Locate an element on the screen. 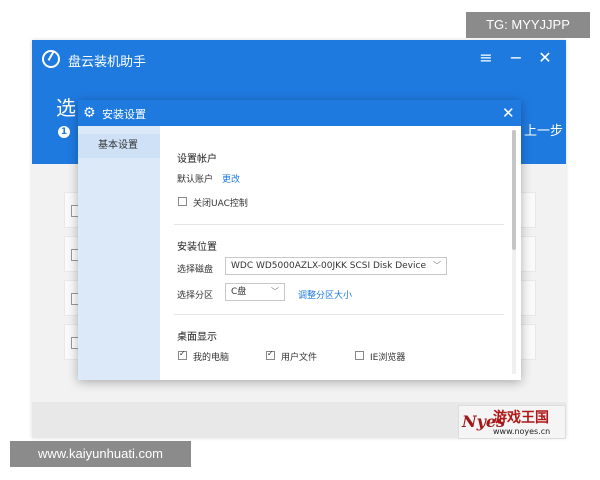 The height and width of the screenshot is (480, 600). minimize-icon: − is located at coordinates (516, 58).